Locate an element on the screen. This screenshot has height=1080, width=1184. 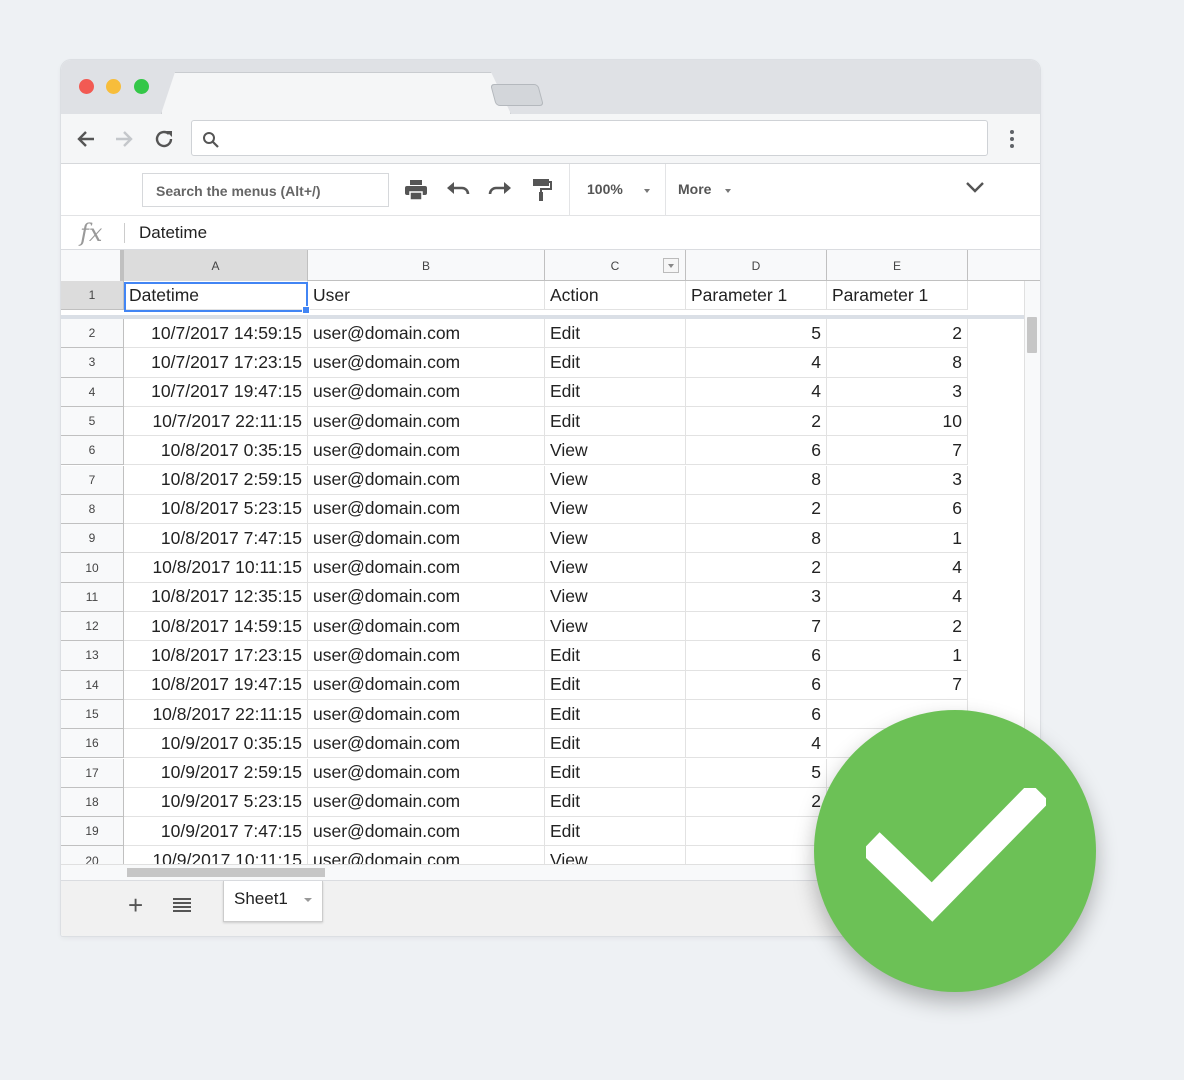
cell-datetime: 10/9/2017 7:47:15 is located at coordinates (216, 832).